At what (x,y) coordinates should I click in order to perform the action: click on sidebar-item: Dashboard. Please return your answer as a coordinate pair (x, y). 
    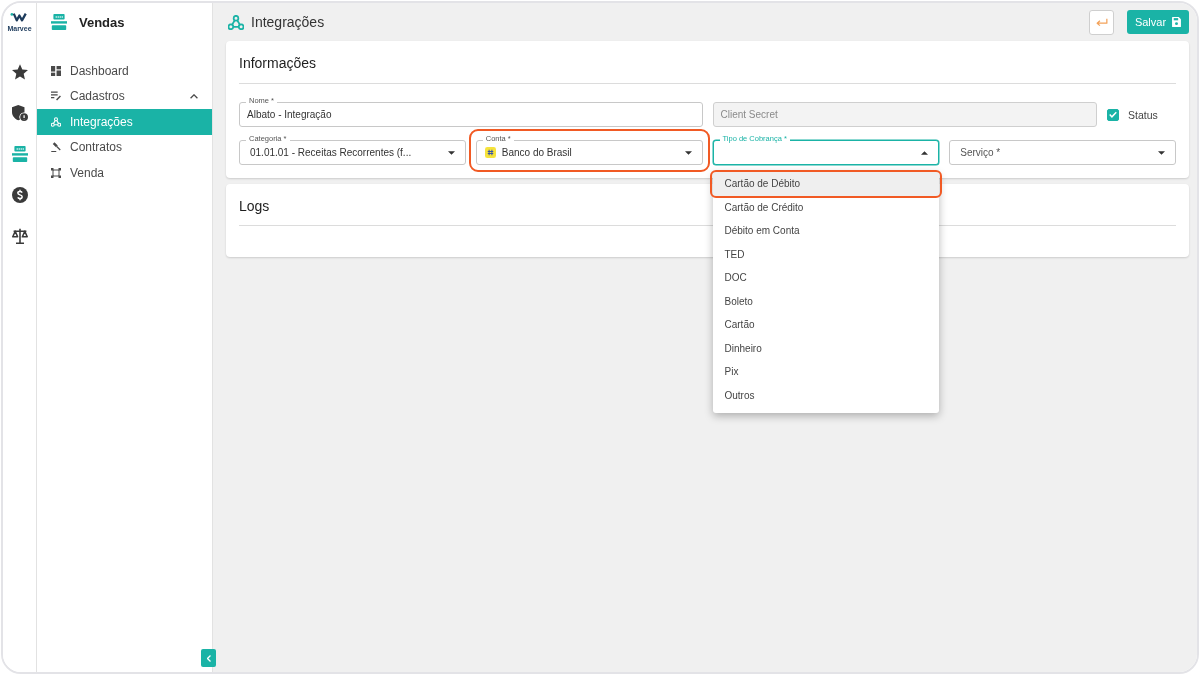
    Looking at the image, I should click on (124, 71).